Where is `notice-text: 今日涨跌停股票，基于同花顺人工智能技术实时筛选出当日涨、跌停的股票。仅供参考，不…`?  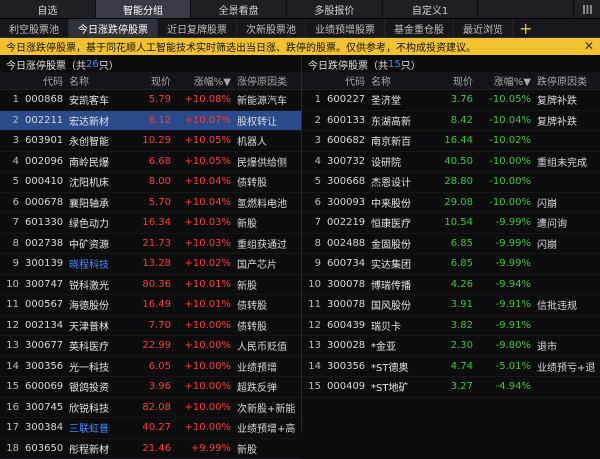 notice-text: 今日涨跌停股票，基于同花顺人工智能技术实时筛选出当日涨、跌停的股票。仅供参考，不… is located at coordinates (241, 48).